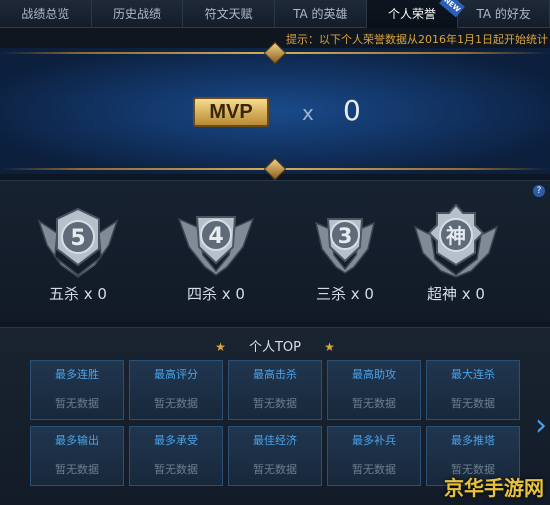 Image resolution: width=550 pixels, height=505 pixels. What do you see at coordinates (473, 374) in the screenshot?
I see `cell-title: 最大连杀` at bounding box center [473, 374].